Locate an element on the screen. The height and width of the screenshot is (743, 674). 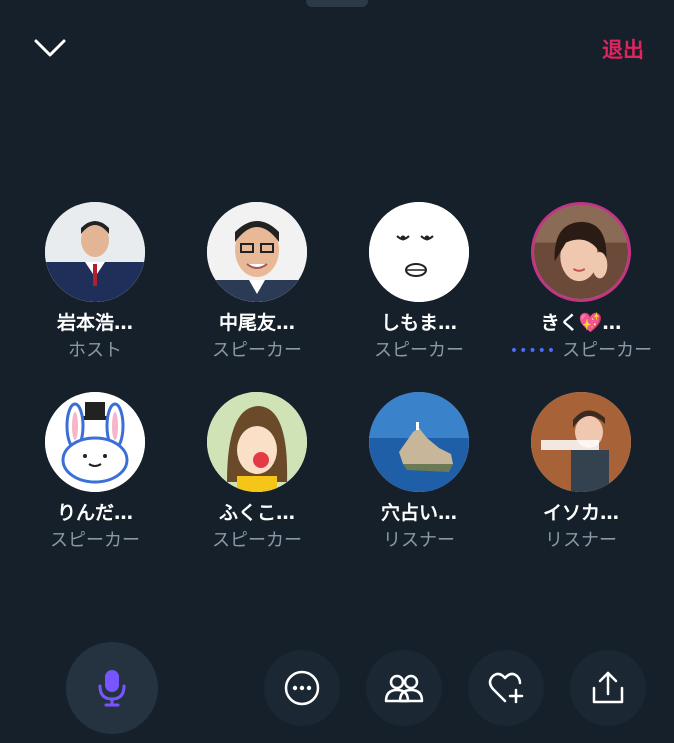
more-button is located at coordinates (302, 688).